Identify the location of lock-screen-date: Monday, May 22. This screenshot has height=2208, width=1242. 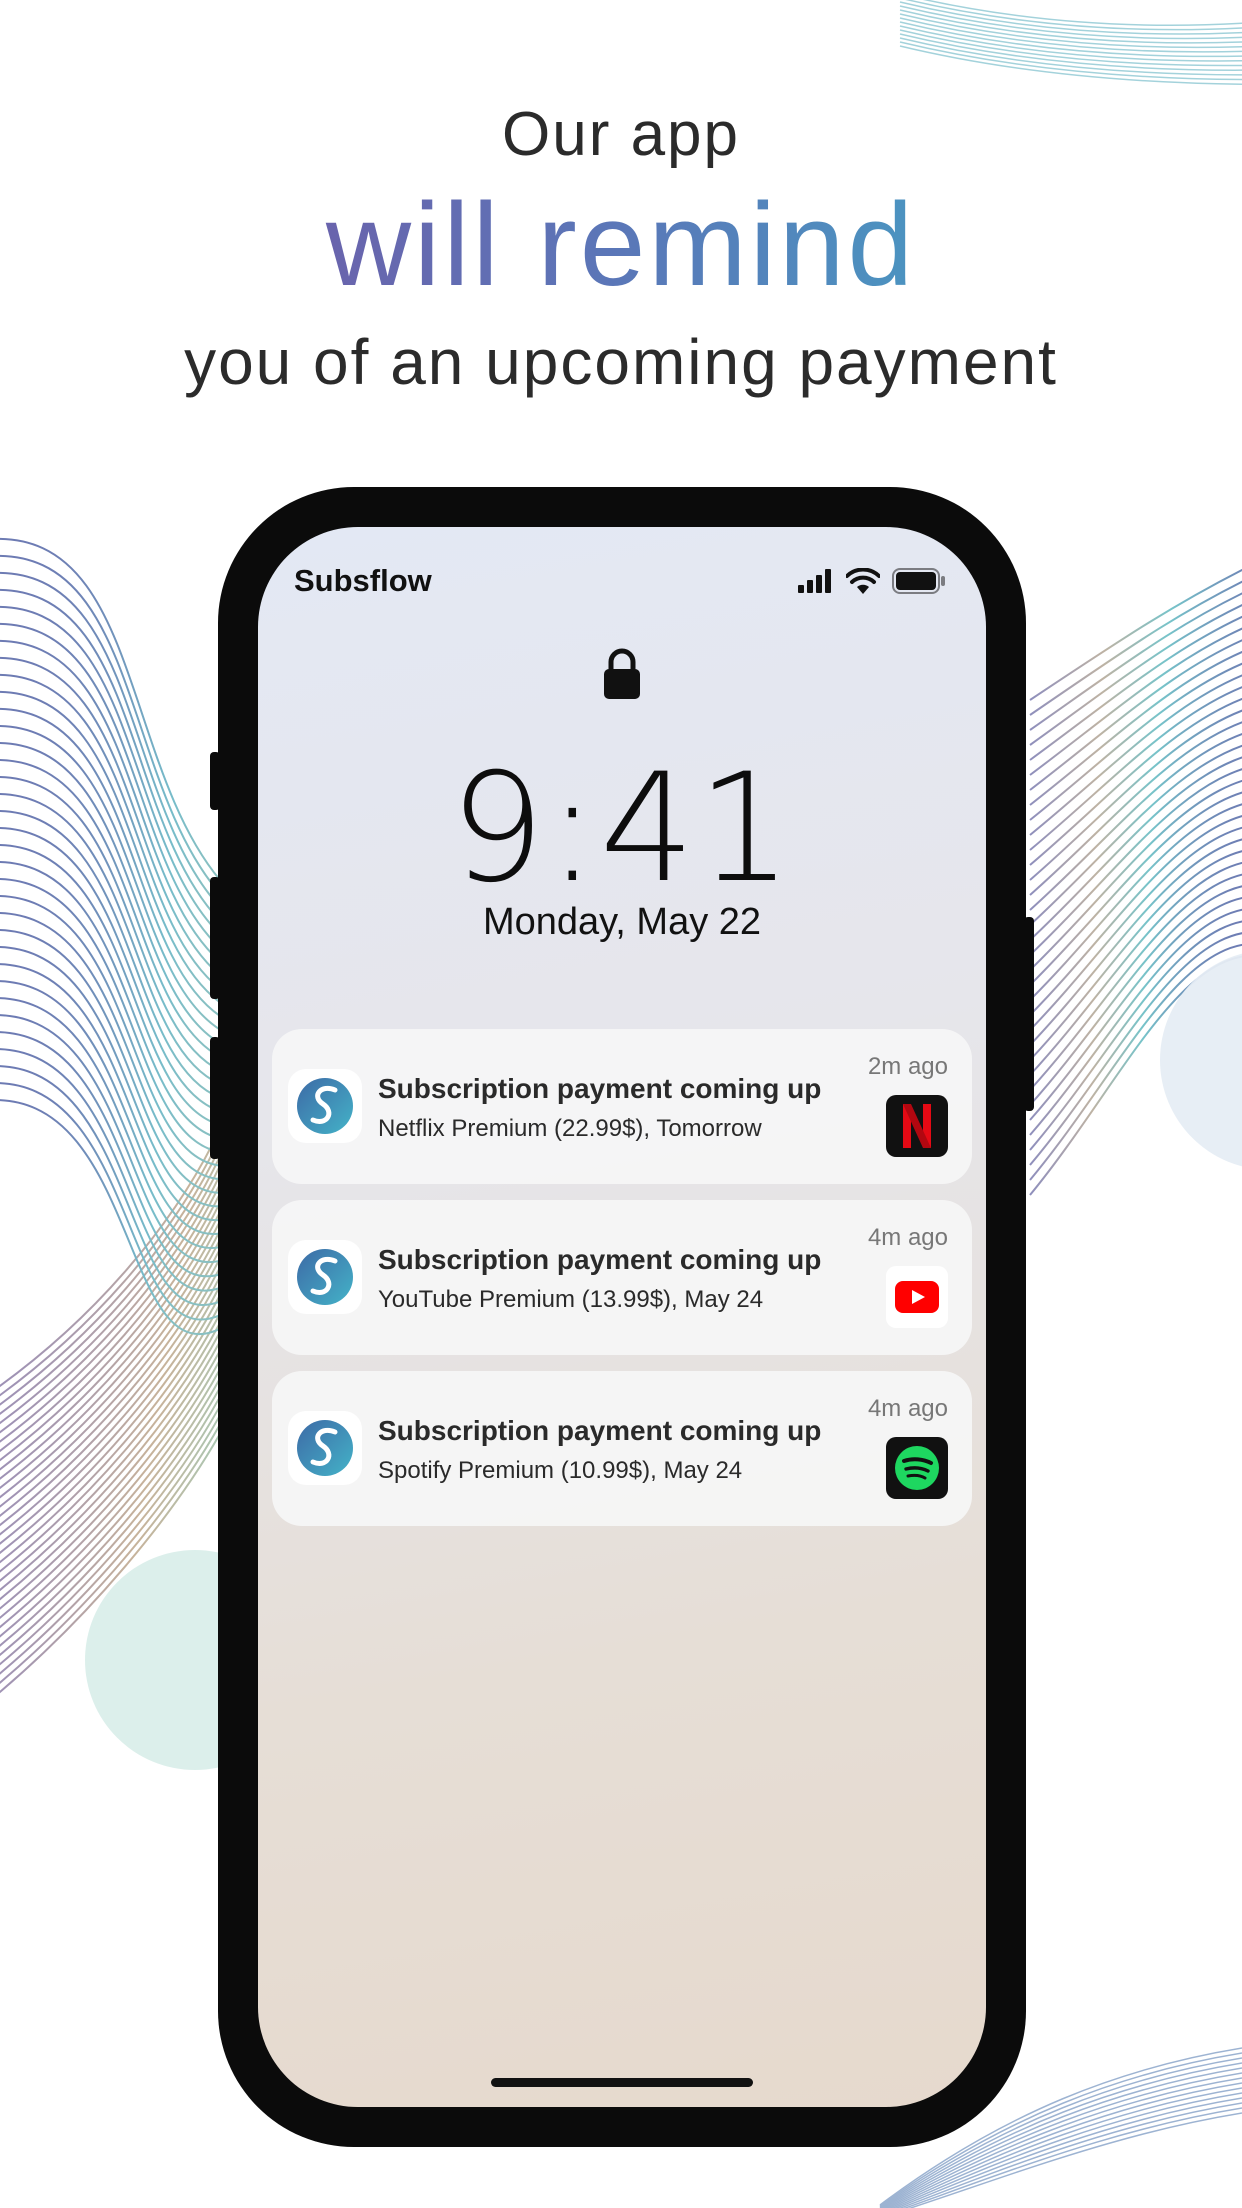
(622, 922).